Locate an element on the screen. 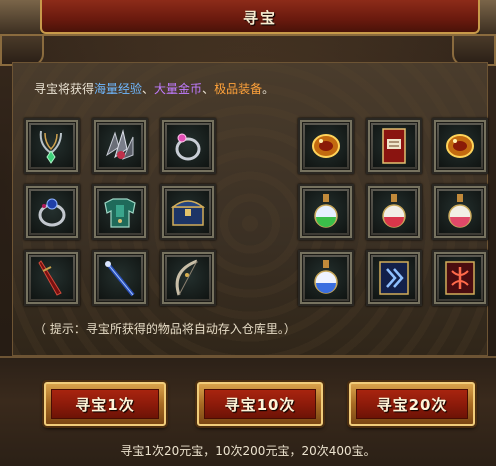  item-slot-book is located at coordinates (394, 146).